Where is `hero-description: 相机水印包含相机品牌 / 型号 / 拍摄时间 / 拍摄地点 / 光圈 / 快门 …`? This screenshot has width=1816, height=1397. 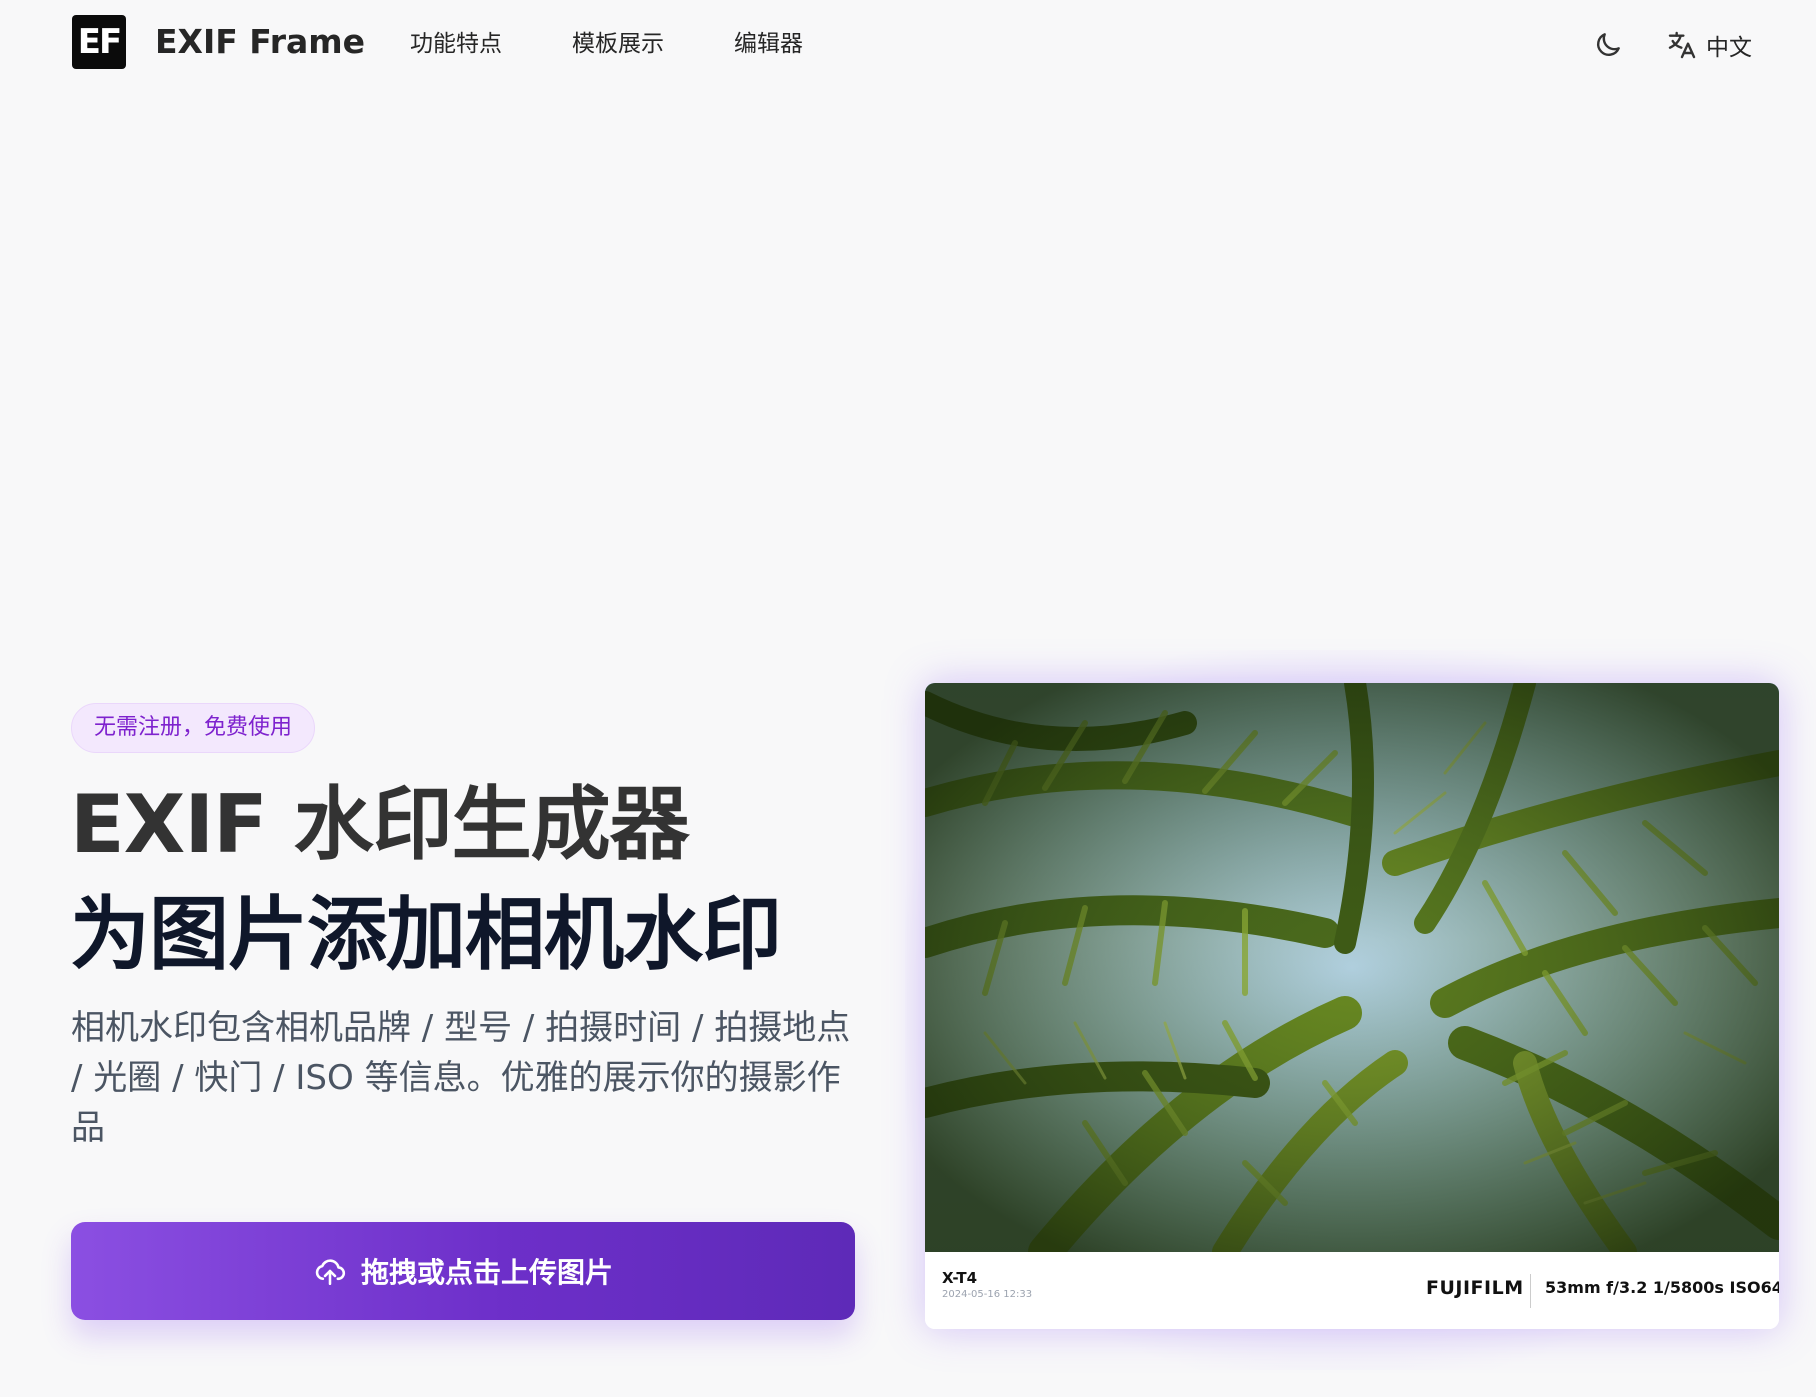 hero-description: 相机水印包含相机品牌 / 型号 / 拍摄时间 / 拍摄地点 / 光圈 / 快门 … is located at coordinates (461, 1078).